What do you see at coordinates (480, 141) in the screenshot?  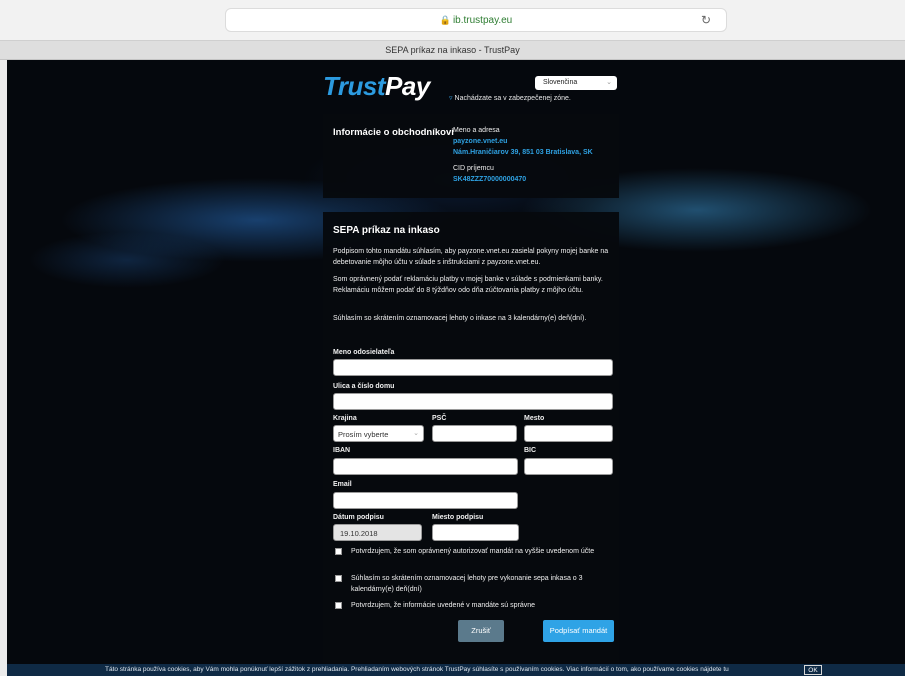 I see `merchant-name: payzone.vnet.eu` at bounding box center [480, 141].